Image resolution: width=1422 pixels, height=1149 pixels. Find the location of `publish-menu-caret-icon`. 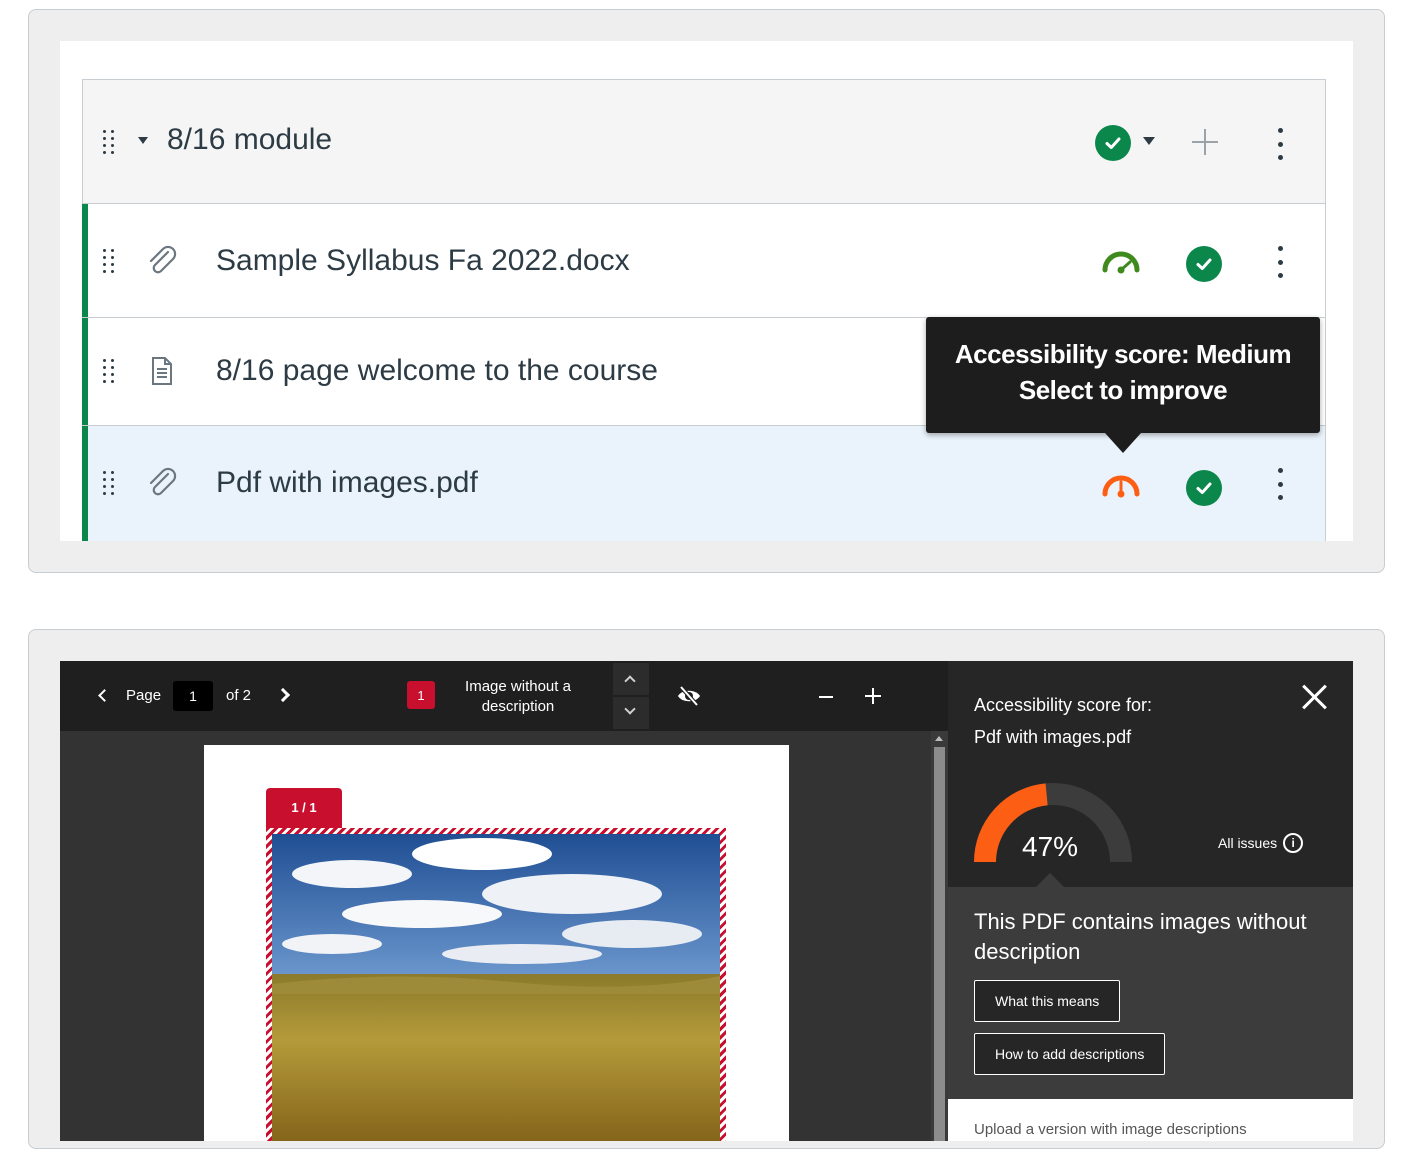

publish-menu-caret-icon is located at coordinates (1149, 141).